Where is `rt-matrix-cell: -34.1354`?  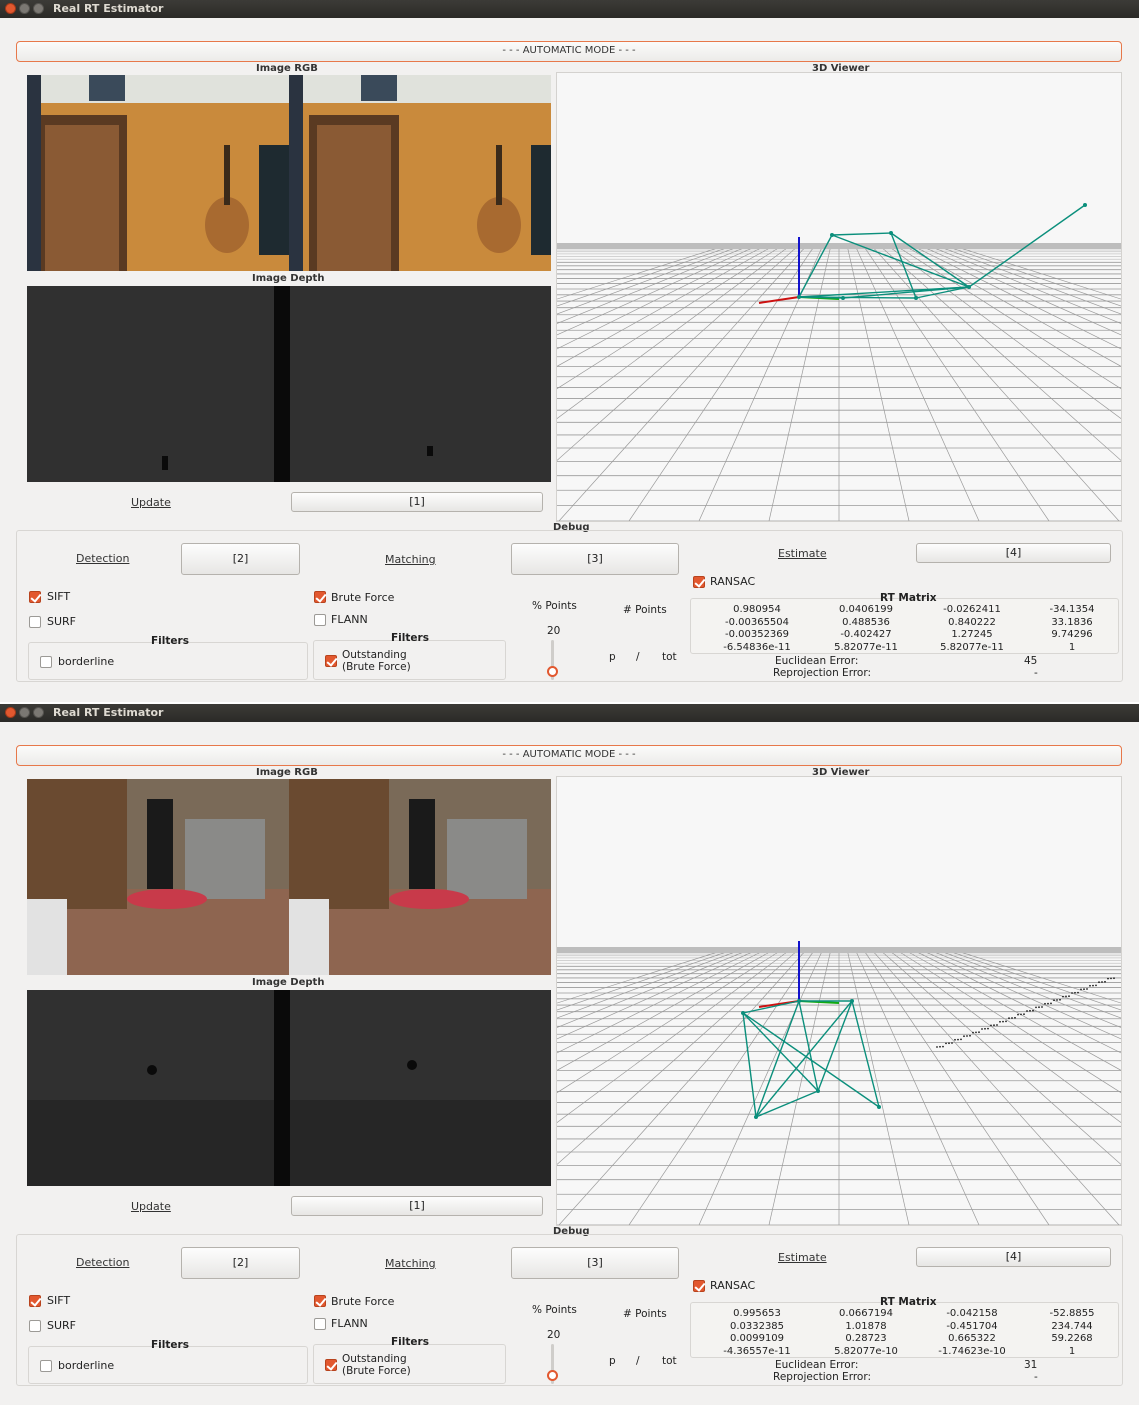 rt-matrix-cell: -34.1354 is located at coordinates (1072, 609).